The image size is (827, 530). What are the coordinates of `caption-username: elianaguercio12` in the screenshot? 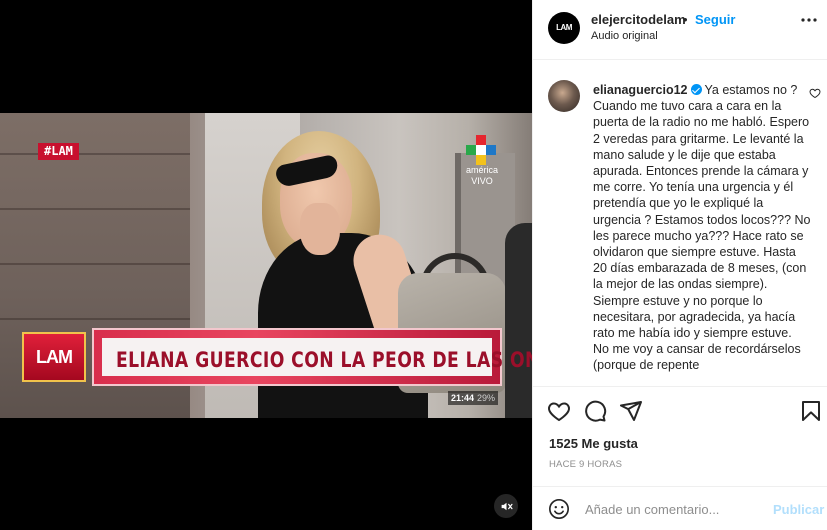 It's located at (640, 90).